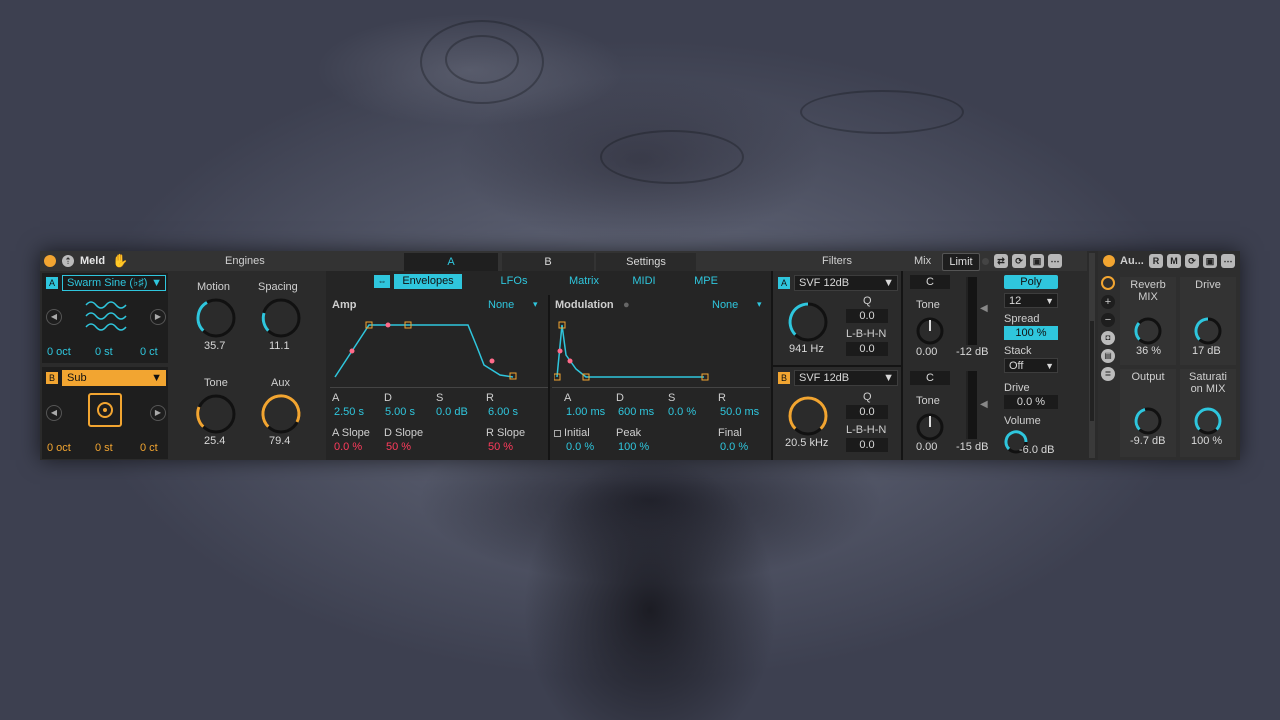 The height and width of the screenshot is (720, 1280). Describe the element at coordinates (1108, 320) in the screenshot. I see `remove-macro-icon: −` at that location.